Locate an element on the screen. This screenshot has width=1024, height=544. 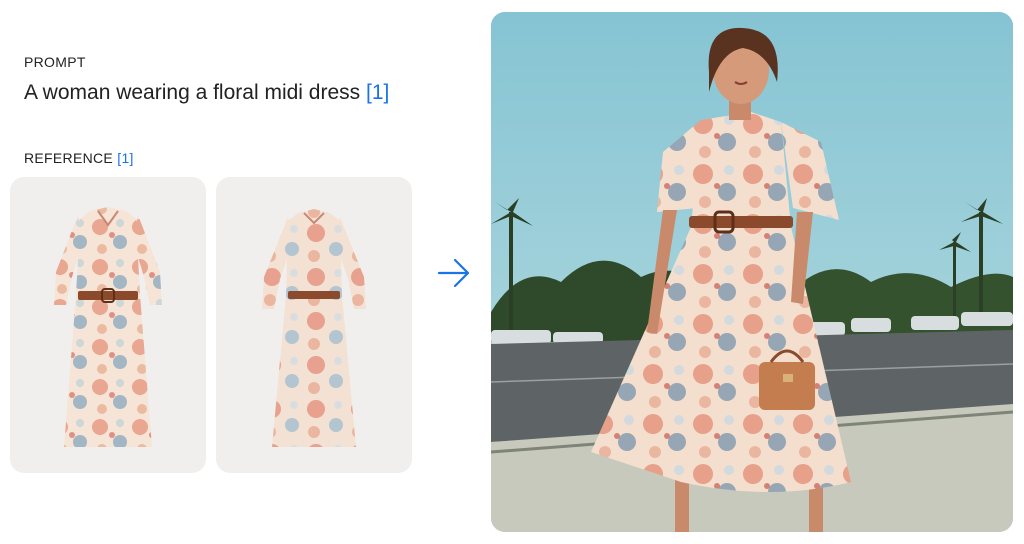
dress-front-image is located at coordinates (108, 327).